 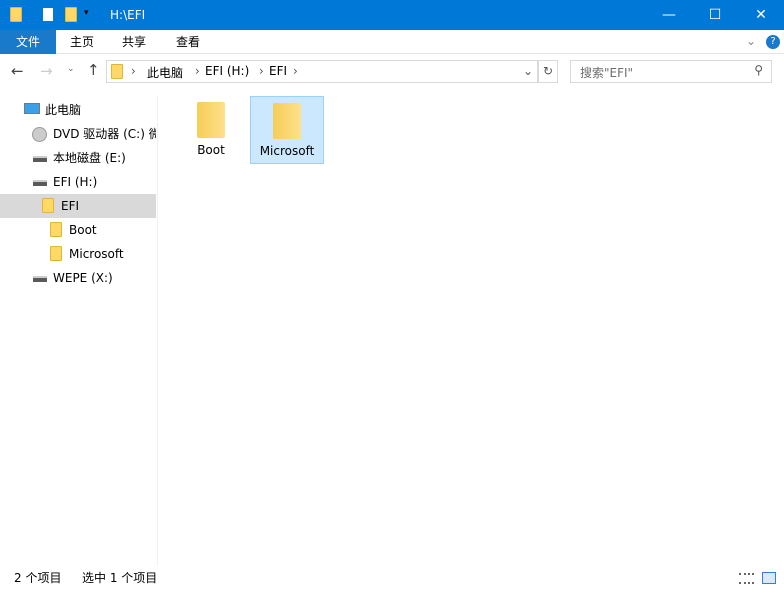 What do you see at coordinates (769, 578) in the screenshot?
I see `large-icons-view-button` at bounding box center [769, 578].